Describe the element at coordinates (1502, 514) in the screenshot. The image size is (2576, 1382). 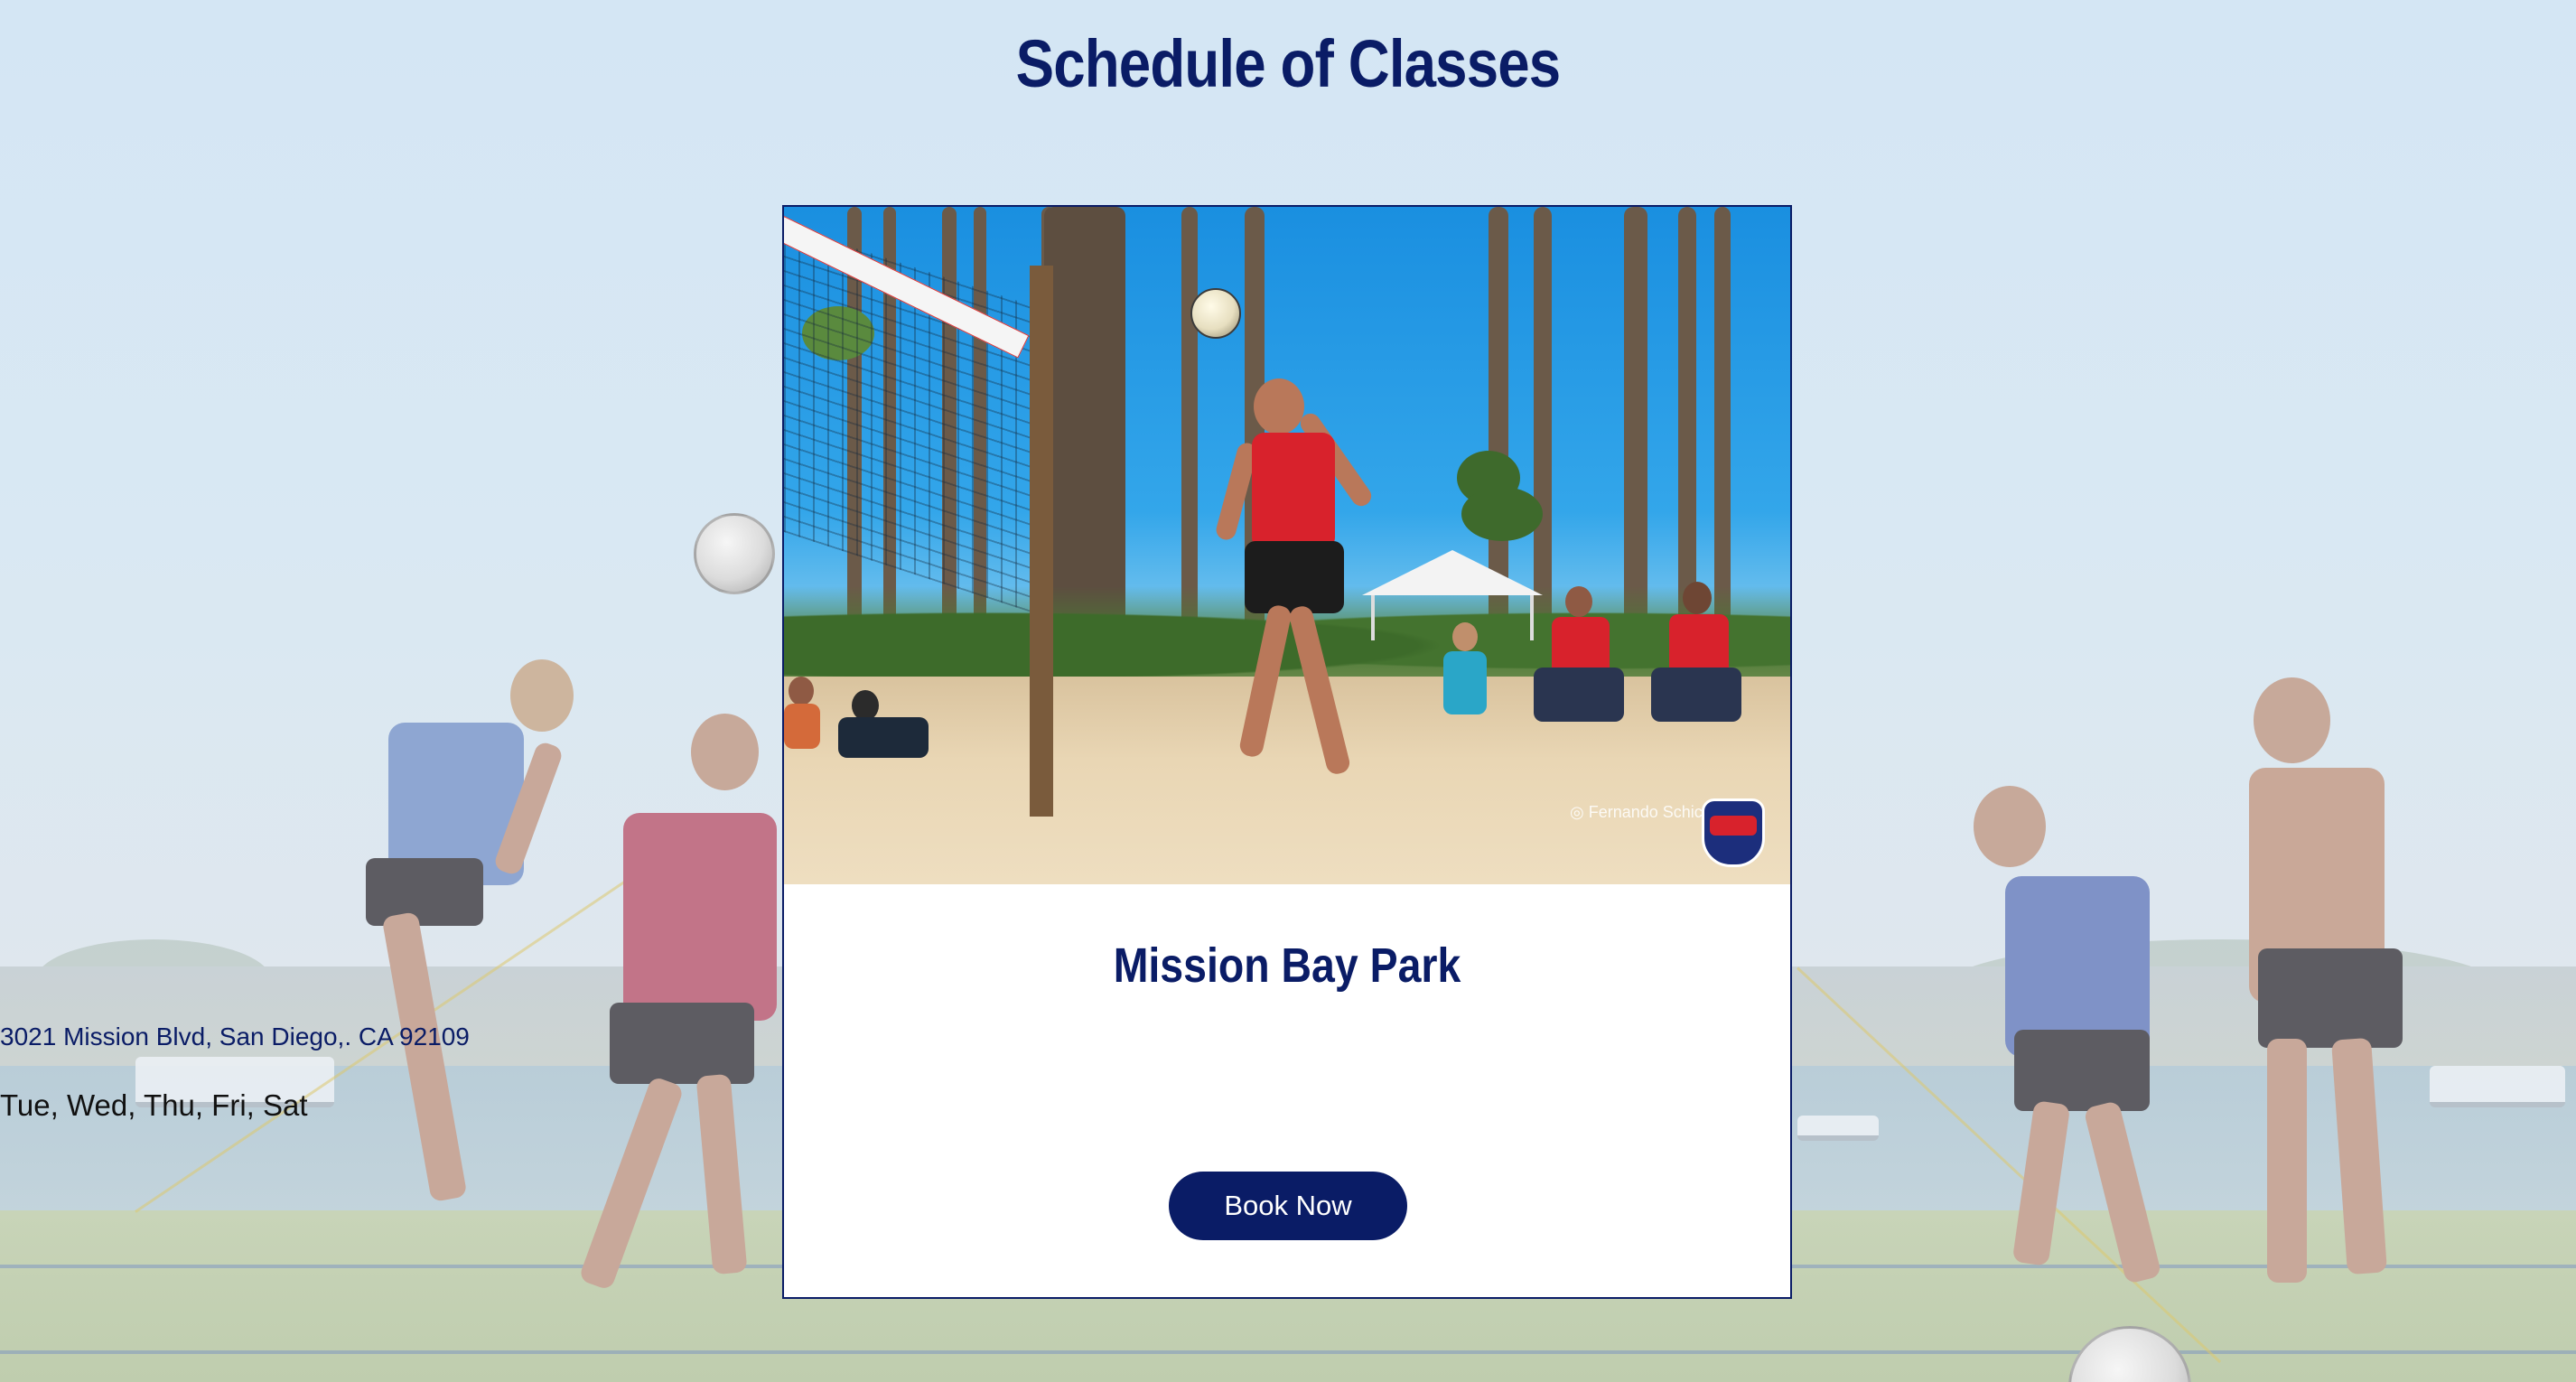
I see `palm-frond` at that location.